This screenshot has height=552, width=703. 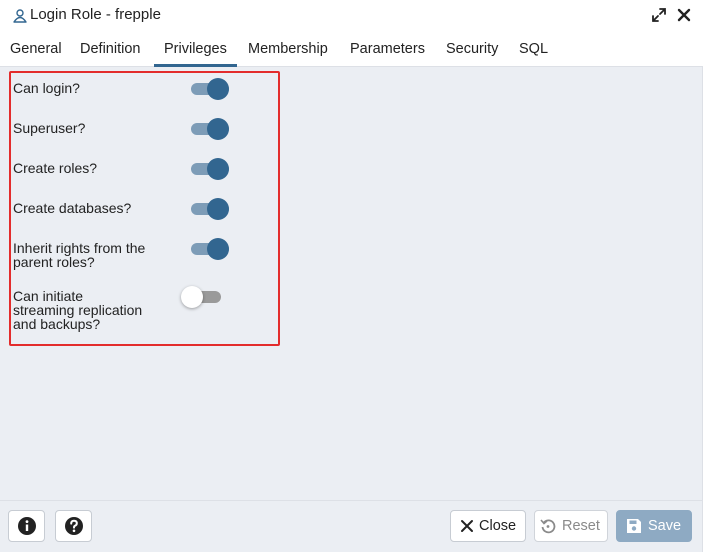 I want to click on info-button, so click(x=26, y=526).